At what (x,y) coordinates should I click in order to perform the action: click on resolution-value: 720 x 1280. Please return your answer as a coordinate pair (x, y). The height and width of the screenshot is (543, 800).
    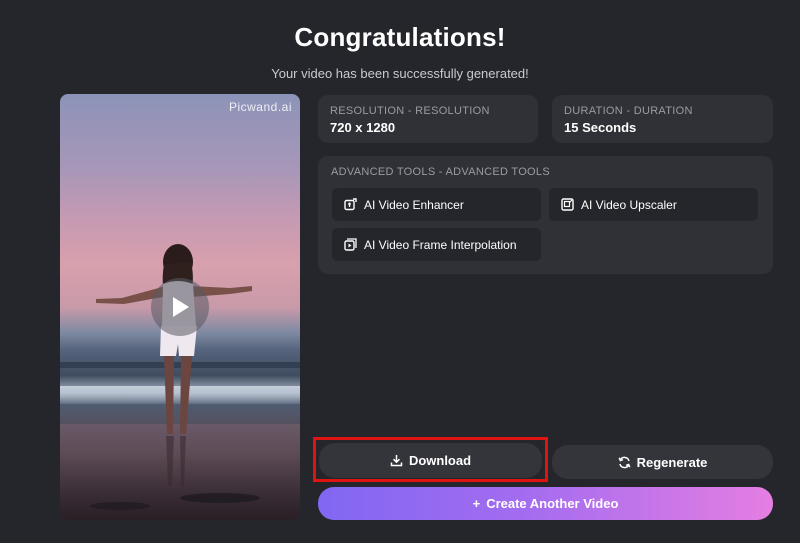
    Looking at the image, I should click on (363, 127).